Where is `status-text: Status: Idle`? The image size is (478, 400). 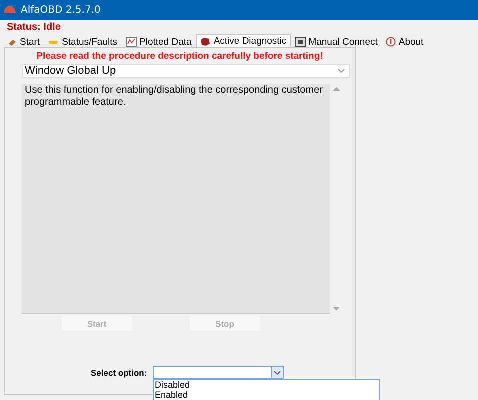
status-text: Status: Idle is located at coordinates (34, 26).